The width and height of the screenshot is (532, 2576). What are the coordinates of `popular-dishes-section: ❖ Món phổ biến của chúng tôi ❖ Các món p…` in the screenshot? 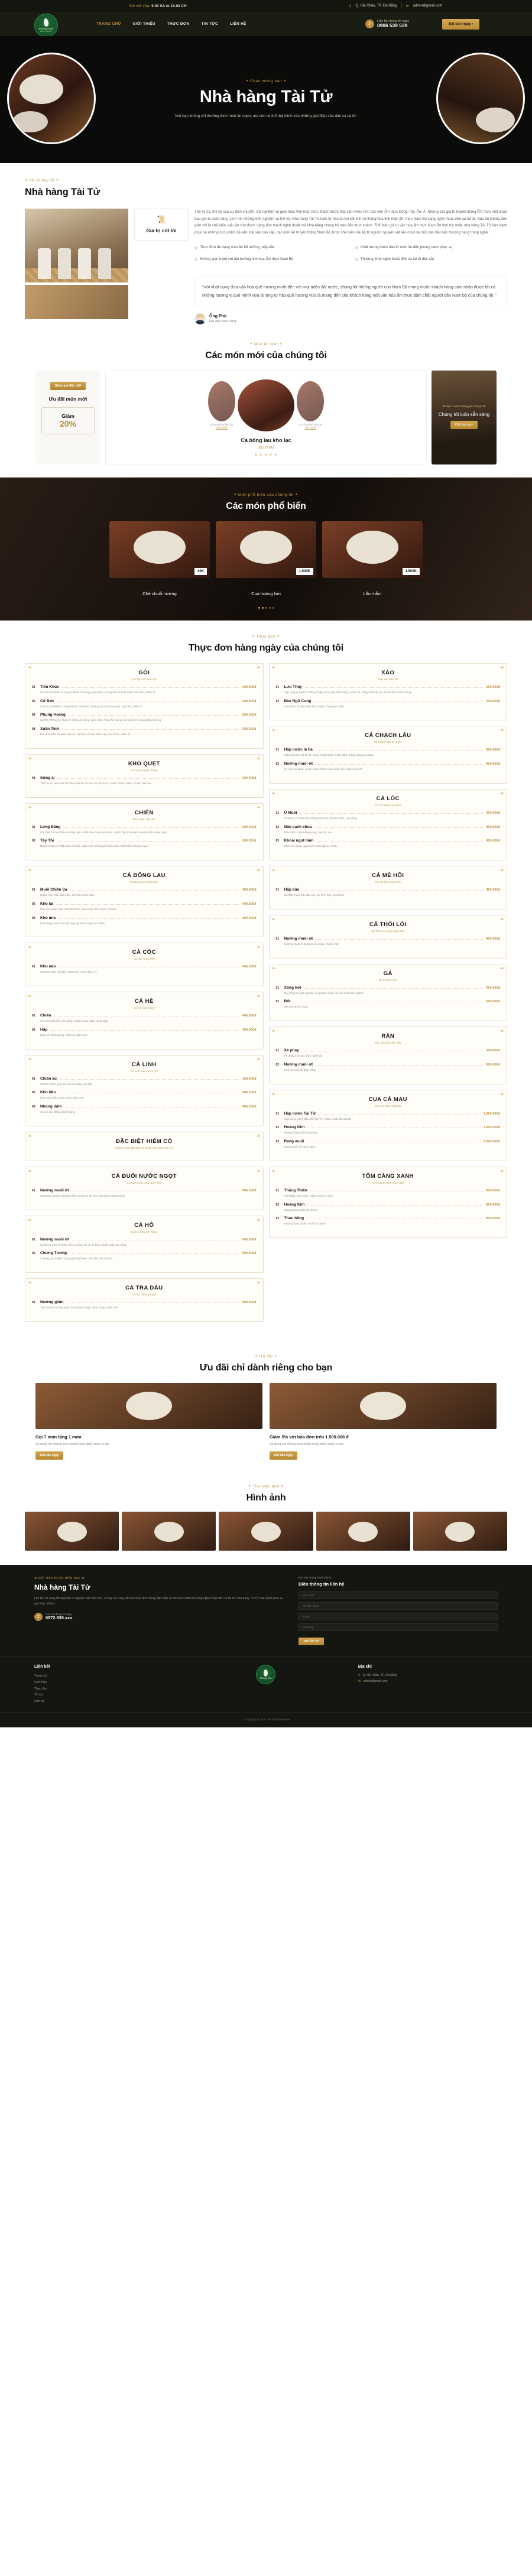 It's located at (266, 549).